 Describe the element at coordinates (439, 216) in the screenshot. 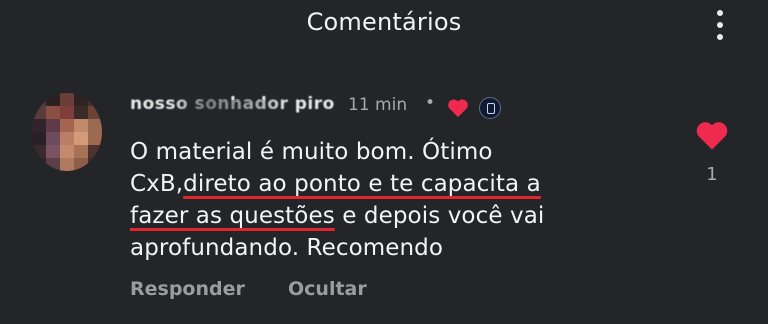

I see `comment-text-segment: e depois você vai` at that location.